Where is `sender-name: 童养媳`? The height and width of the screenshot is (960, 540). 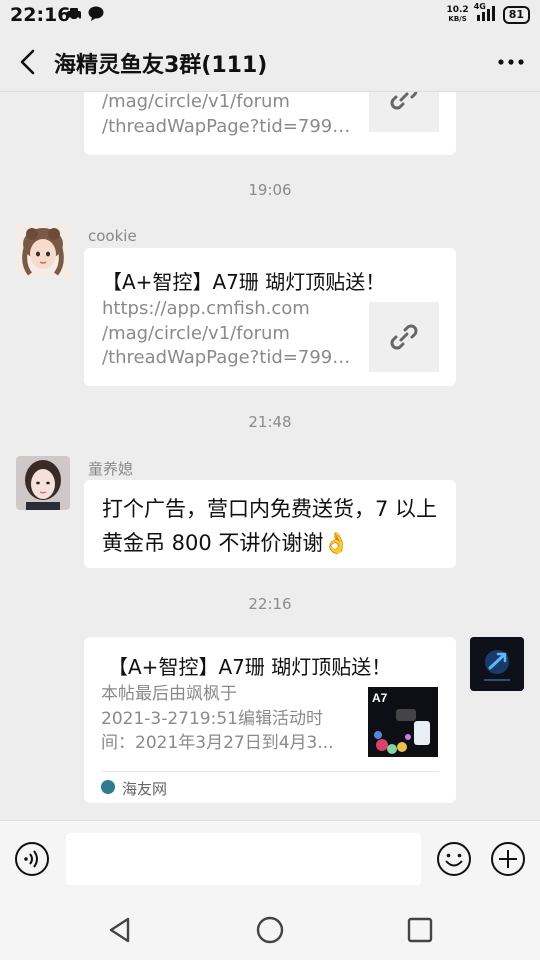 sender-name: 童养媳 is located at coordinates (111, 469).